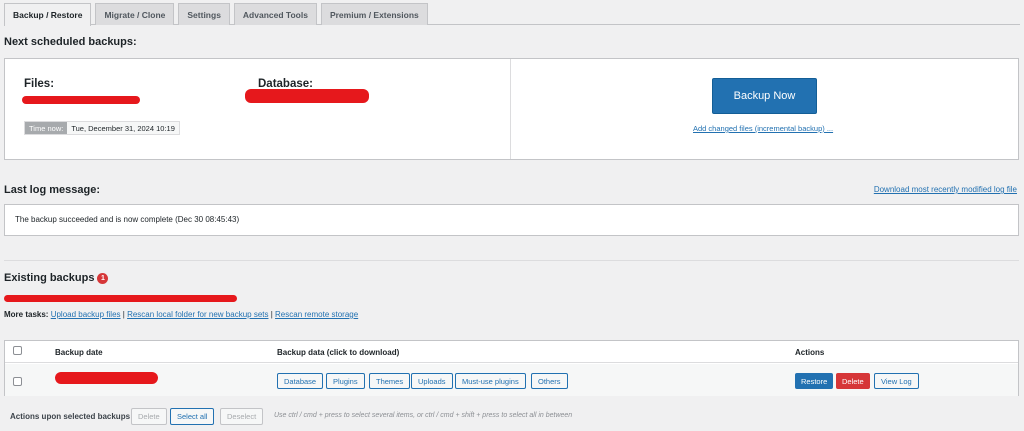  Describe the element at coordinates (48, 14) in the screenshot. I see `tab-backup-restore: Backup / Restore` at that location.